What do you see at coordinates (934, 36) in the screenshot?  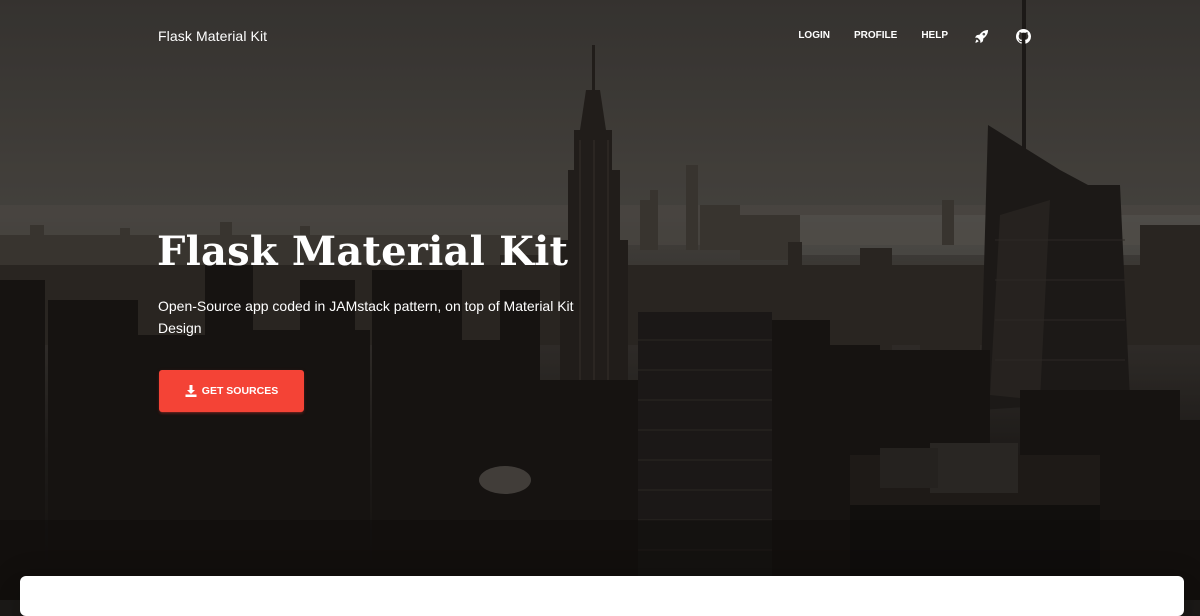 I see `nav-link-help: HELP` at bounding box center [934, 36].